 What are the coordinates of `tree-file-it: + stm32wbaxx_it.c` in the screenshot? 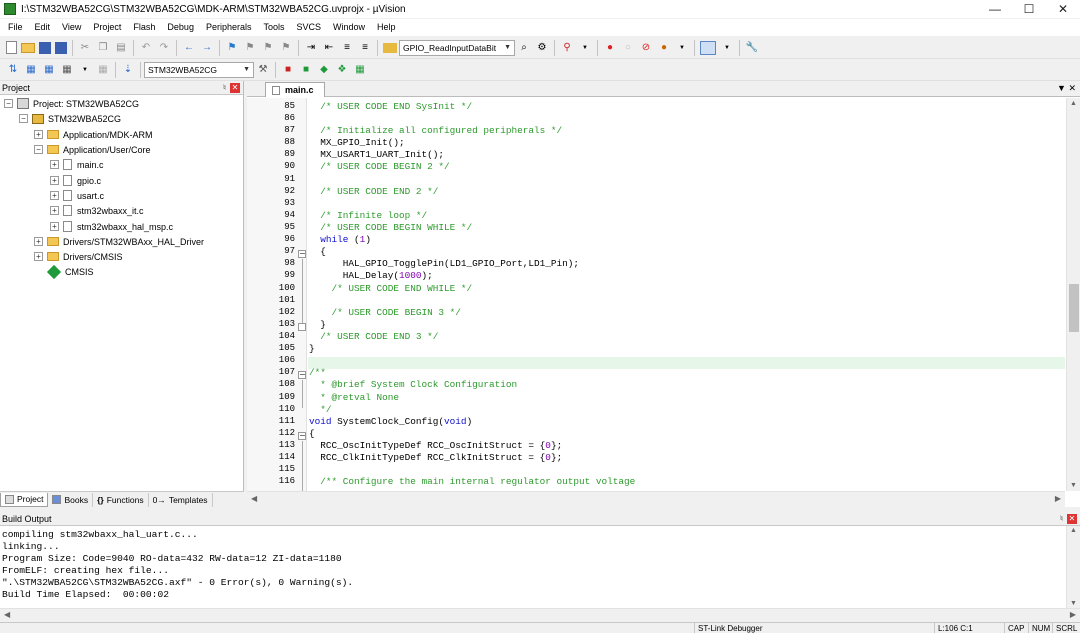 It's located at (97, 210).